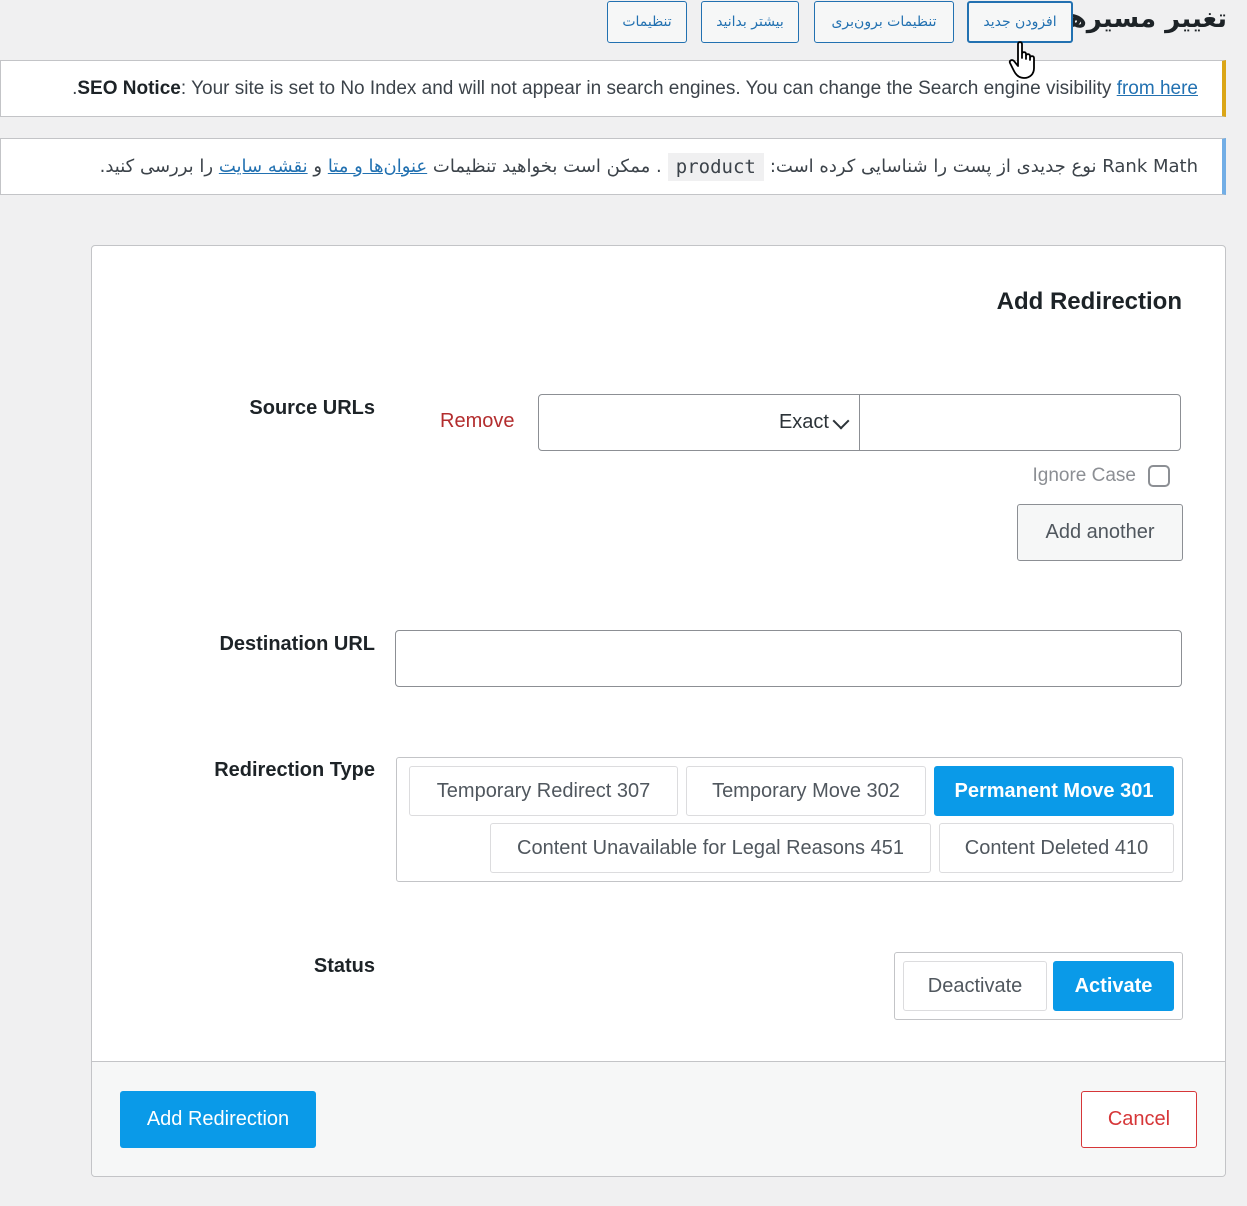 This screenshot has width=1247, height=1206. What do you see at coordinates (129, 88) in the screenshot?
I see `seo-notice-label: SEO Notice` at bounding box center [129, 88].